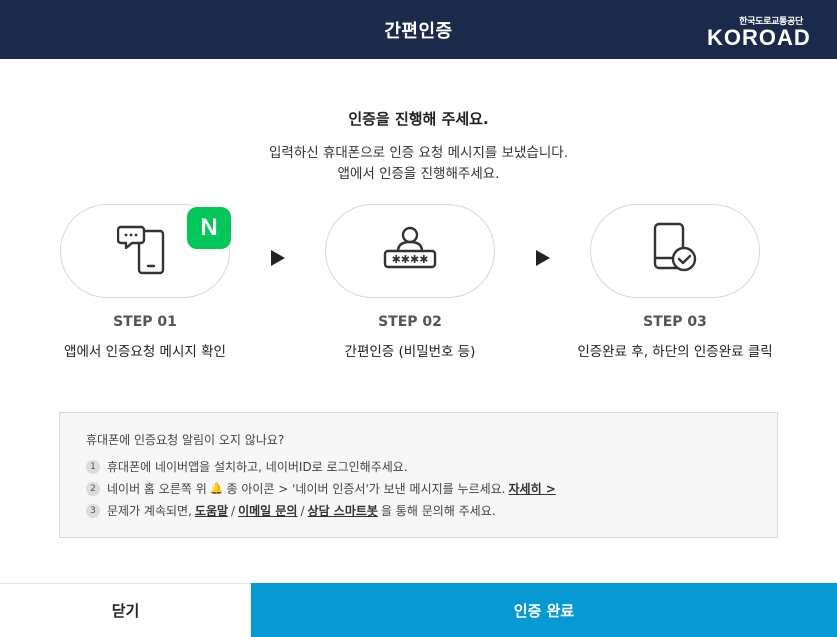 The height and width of the screenshot is (637, 837). Describe the element at coordinates (302, 510) in the screenshot. I see `help-item-3-sep-2: /` at that location.